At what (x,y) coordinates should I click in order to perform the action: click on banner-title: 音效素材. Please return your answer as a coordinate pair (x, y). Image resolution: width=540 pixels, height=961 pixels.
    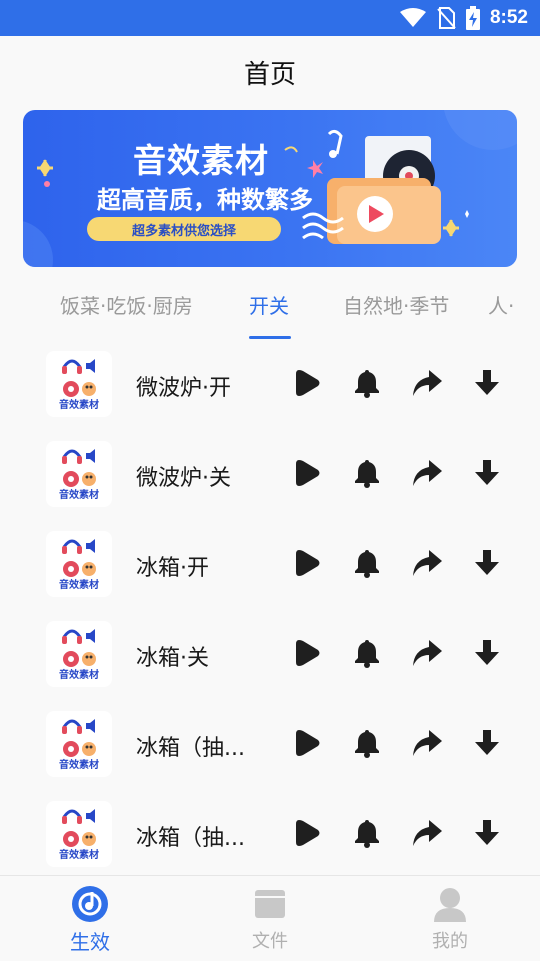
    Looking at the image, I should click on (201, 160).